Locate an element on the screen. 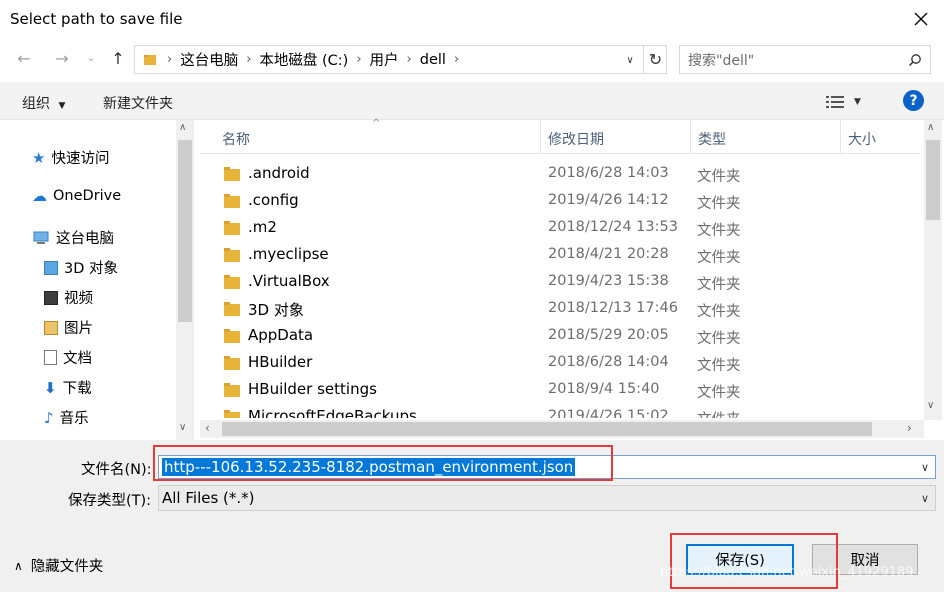  nav-downloads: ⬇ 下载 is located at coordinates (68, 387).